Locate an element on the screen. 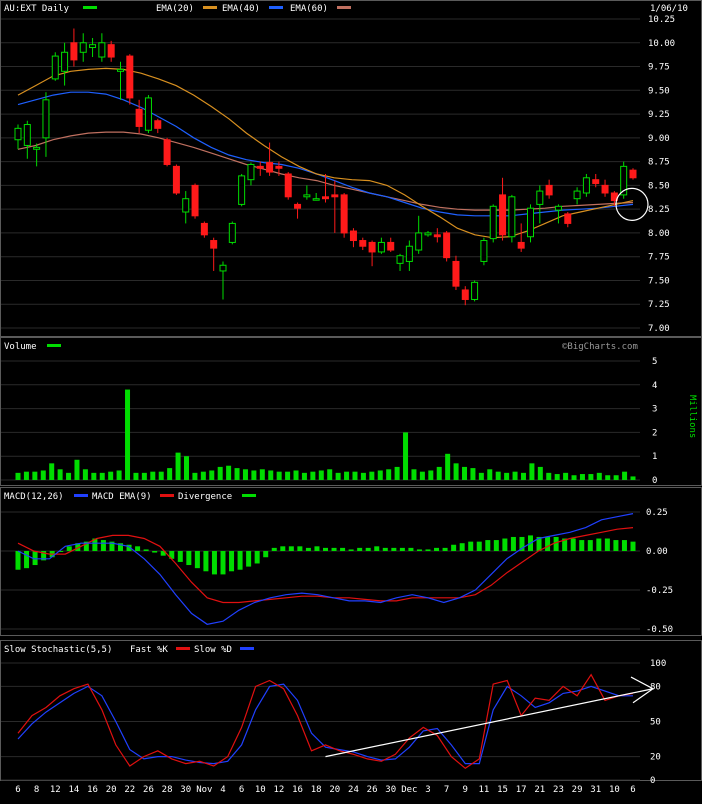  volume-tick-label: 5 is located at coordinates (654, 362).